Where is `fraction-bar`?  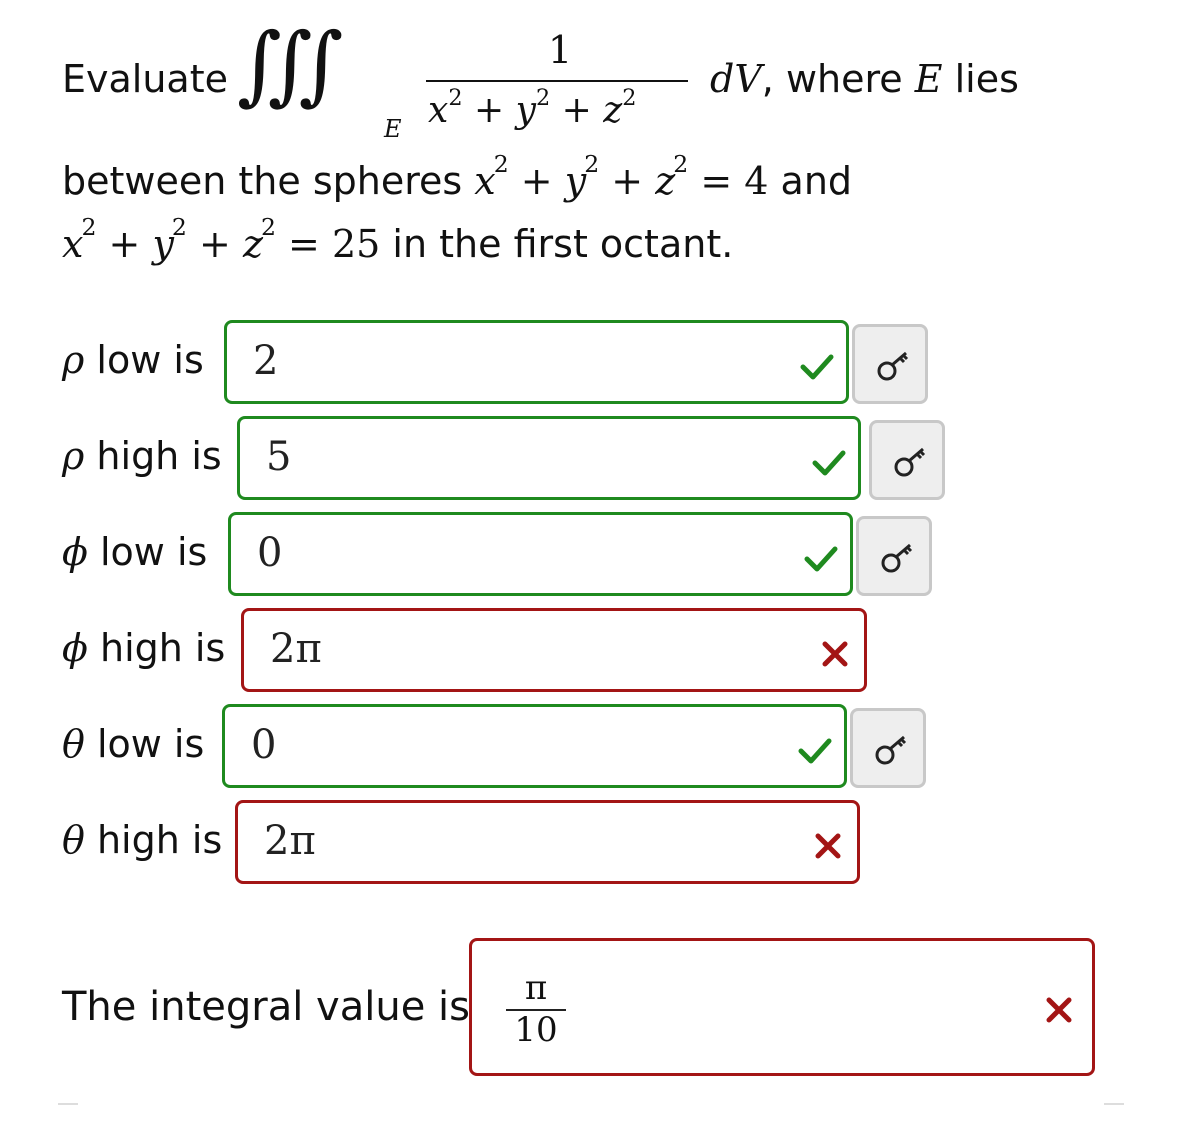 fraction-bar is located at coordinates (557, 81).